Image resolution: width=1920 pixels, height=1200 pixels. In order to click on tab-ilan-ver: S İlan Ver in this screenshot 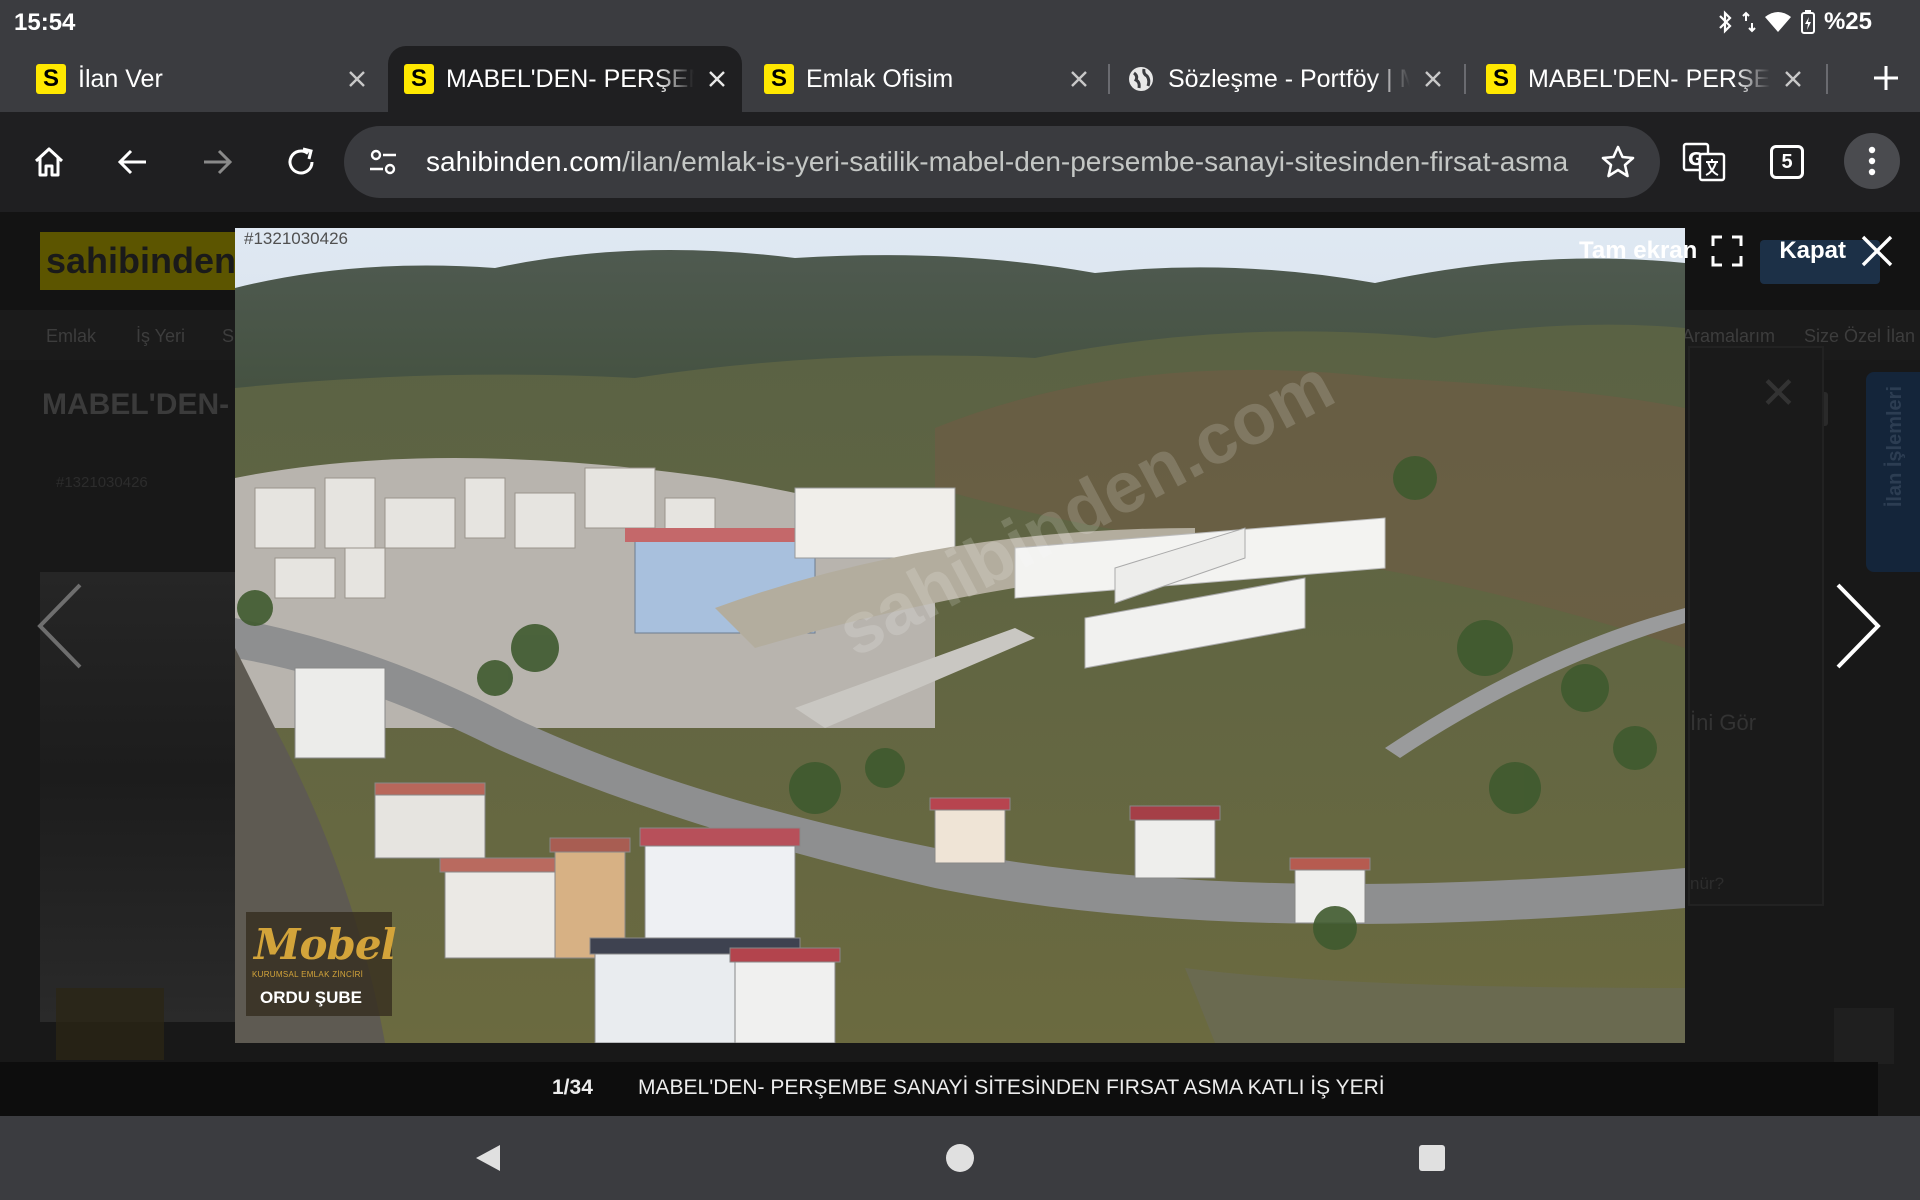, I will do `click(204, 79)`.